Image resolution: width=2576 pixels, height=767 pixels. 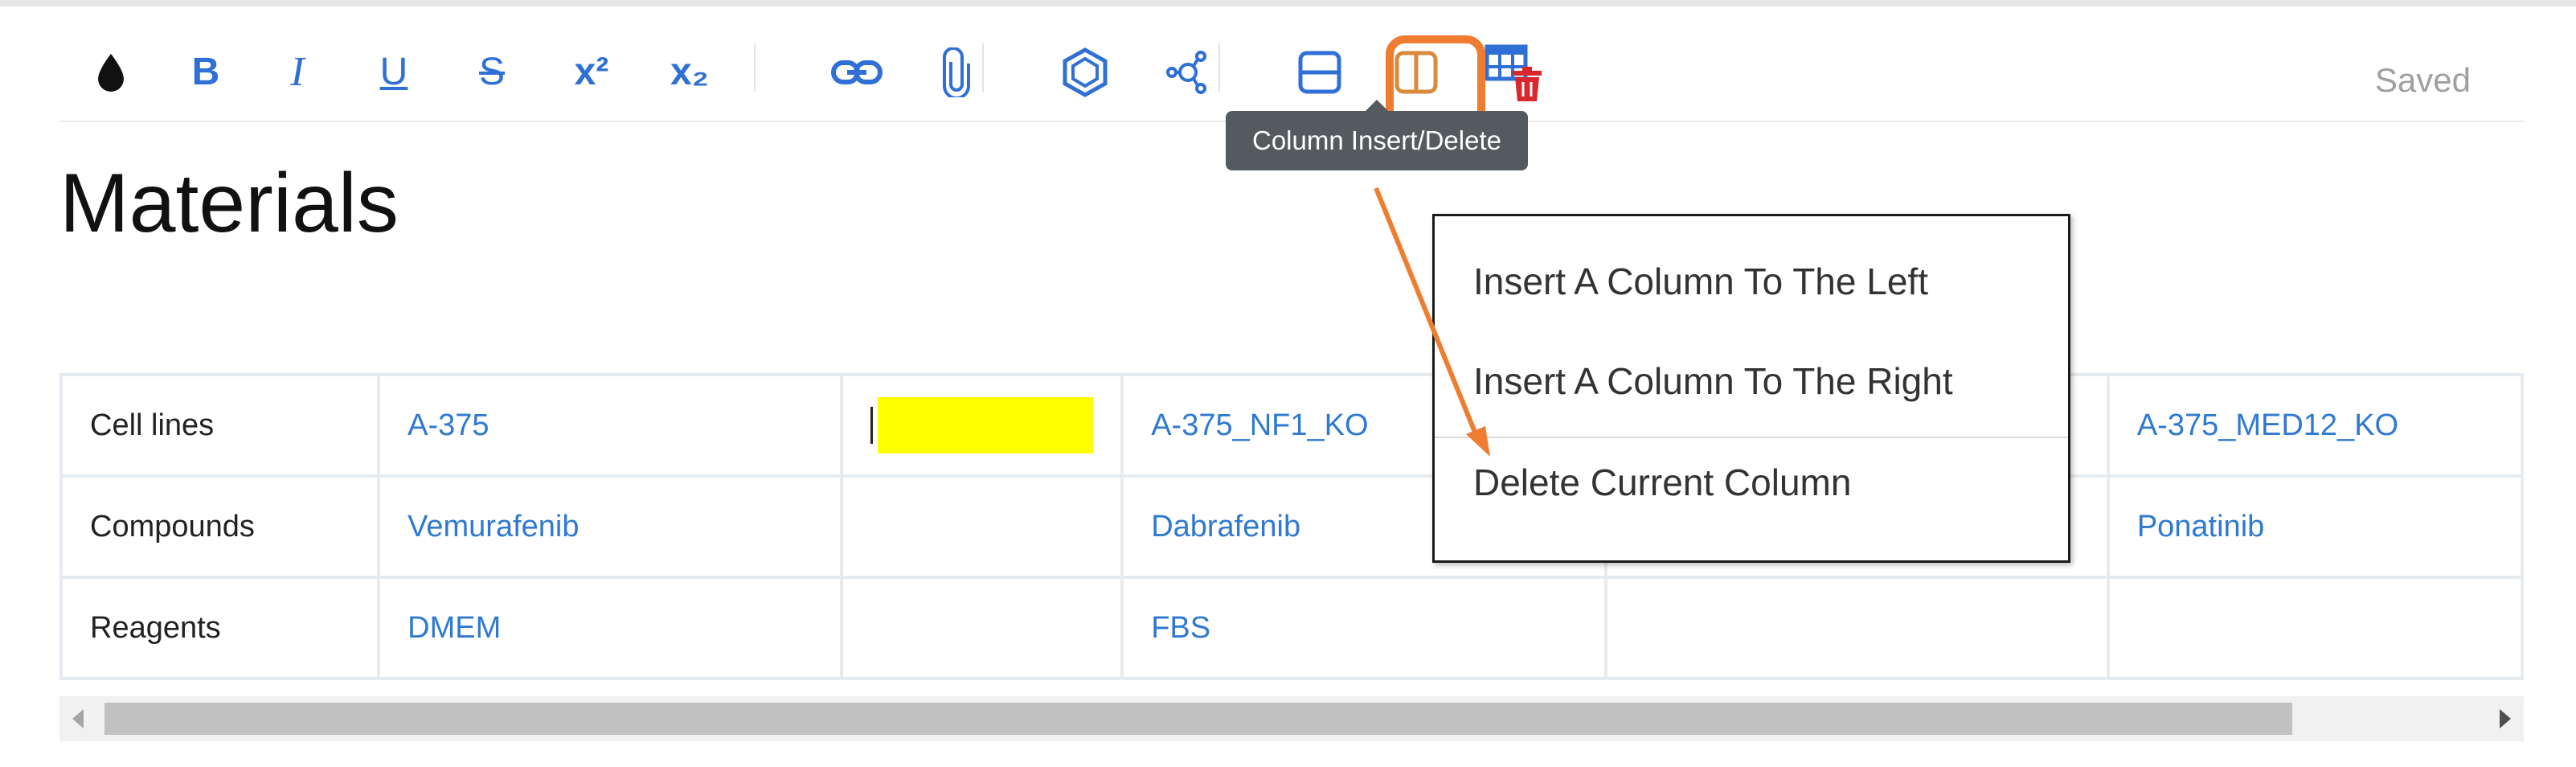 I want to click on editor-toolbar: B I U S x² x₂ Saved, so click(x=1291, y=74).